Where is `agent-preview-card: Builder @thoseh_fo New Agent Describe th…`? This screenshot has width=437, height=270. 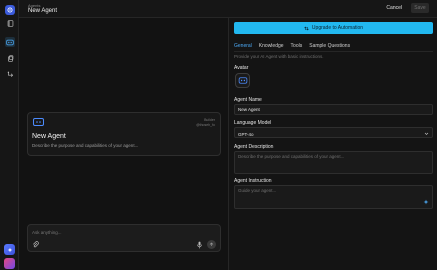
agent-preview-card: Builder @thoseh_fo New Agent Describe th… is located at coordinates (124, 134).